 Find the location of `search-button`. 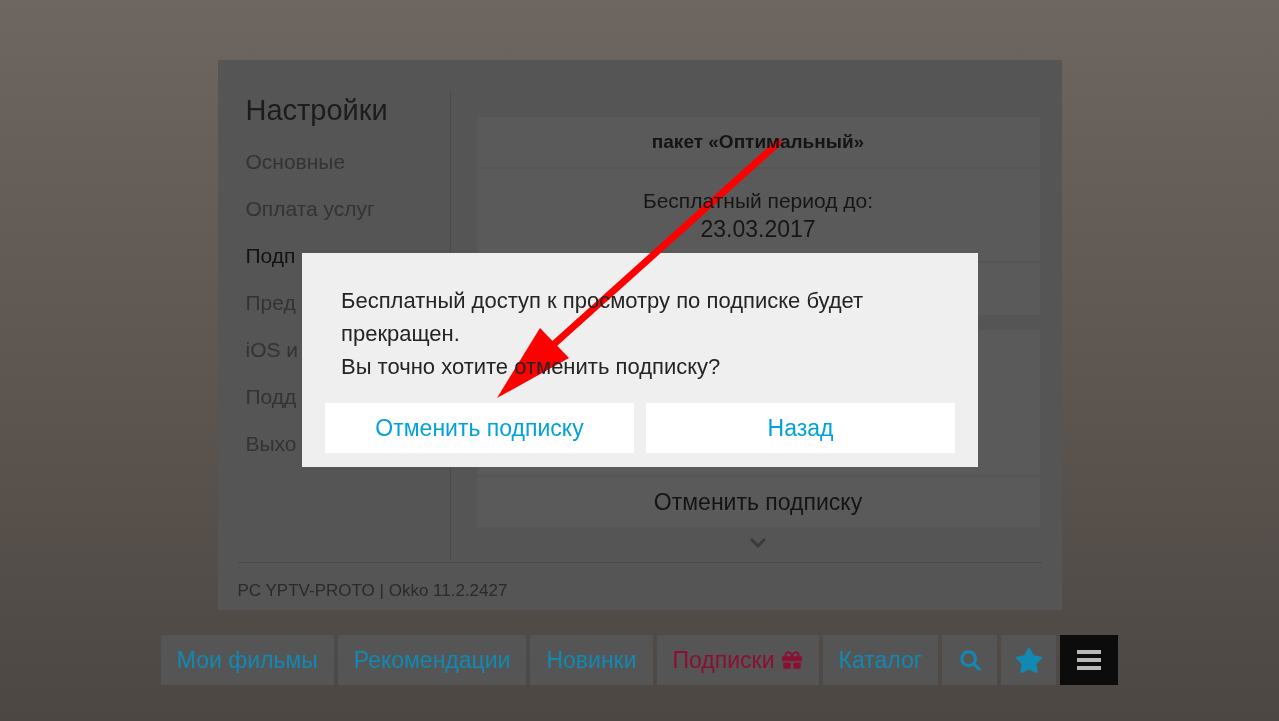

search-button is located at coordinates (970, 660).